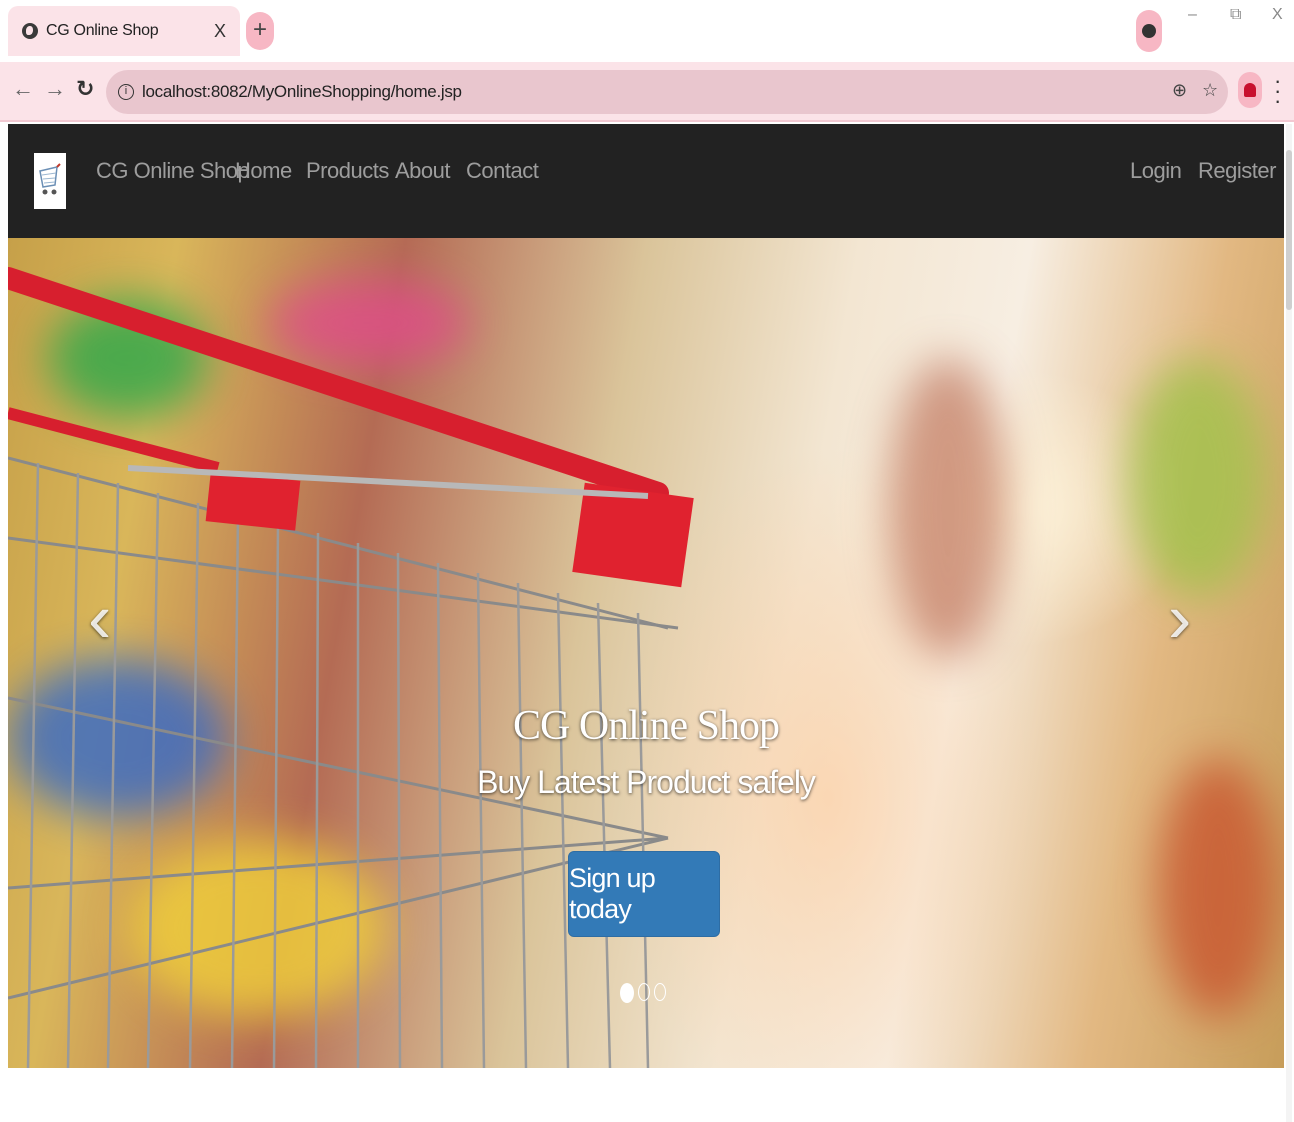 The height and width of the screenshot is (1122, 1294). I want to click on navbar-brand: CG Online Shop, so click(173, 171).